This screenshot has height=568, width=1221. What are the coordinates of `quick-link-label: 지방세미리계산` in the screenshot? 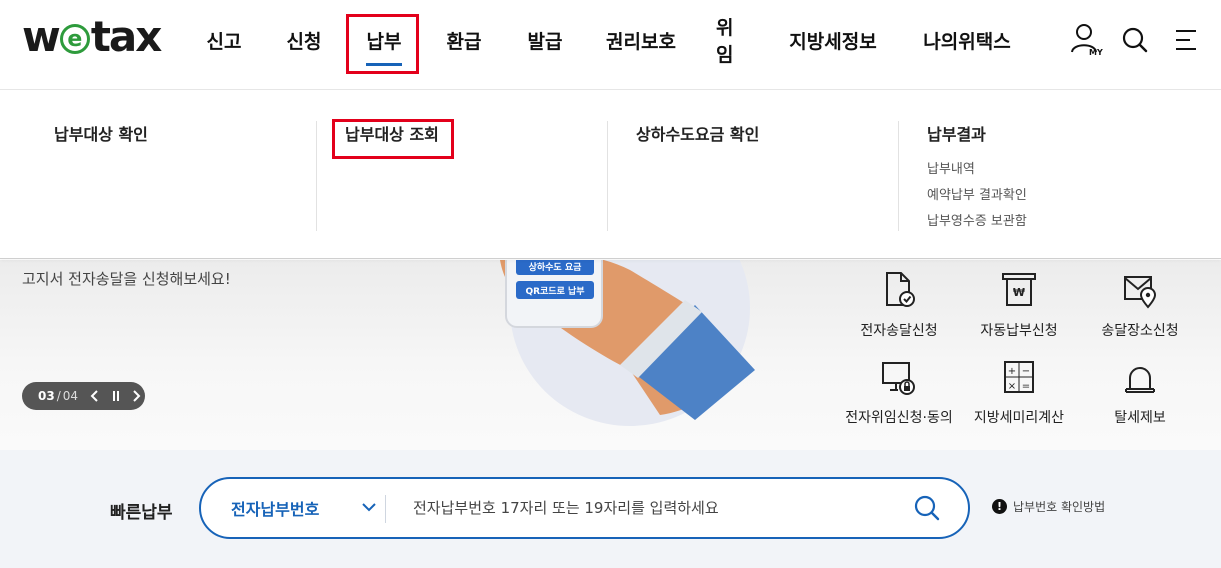 It's located at (1019, 418).